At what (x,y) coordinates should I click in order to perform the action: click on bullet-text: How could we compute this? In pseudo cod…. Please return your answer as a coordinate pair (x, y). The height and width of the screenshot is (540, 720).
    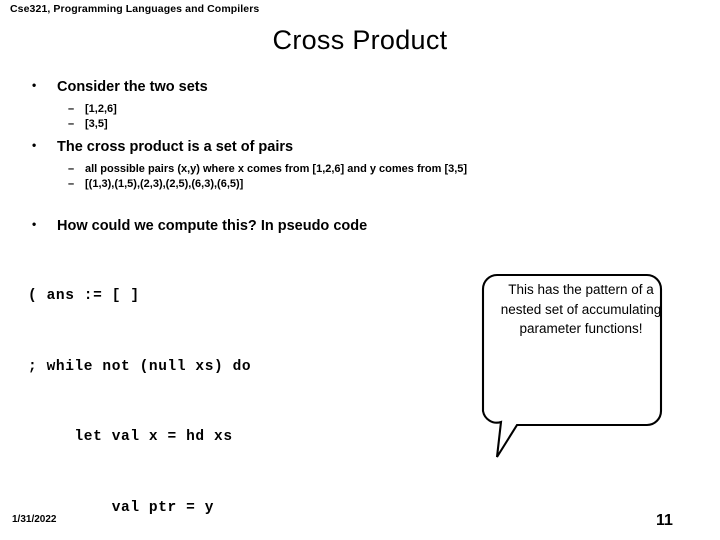
    Looking at the image, I should click on (212, 226).